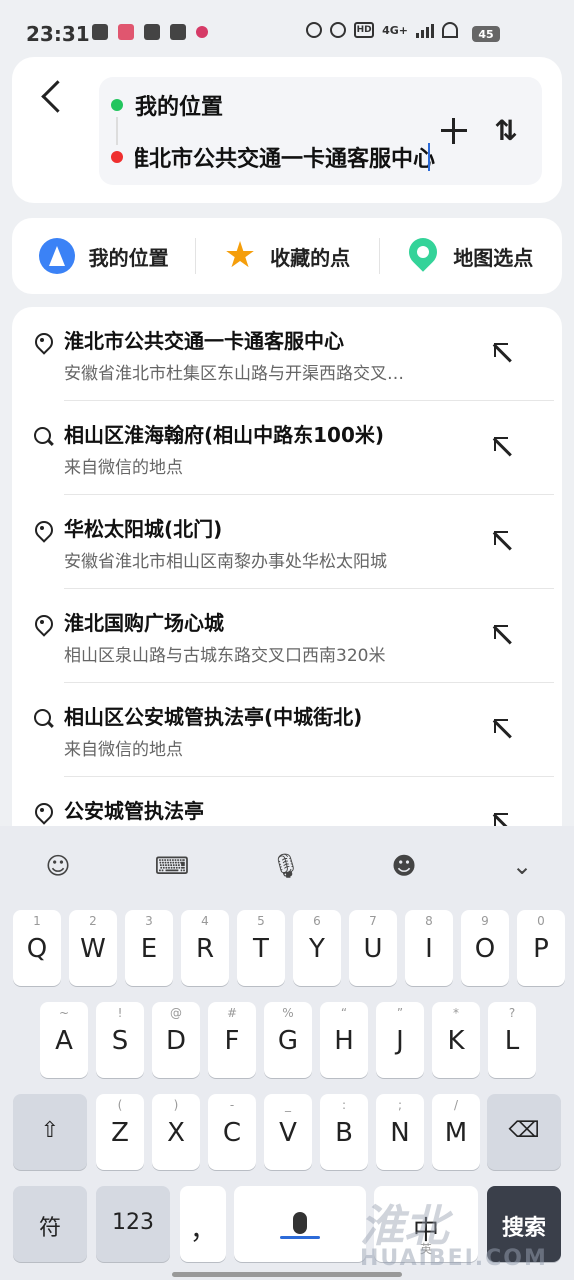  I want to click on list-item: 淮北国购广场心城 相山区泉山路与古城东路交叉口西南320米, so click(287, 636).